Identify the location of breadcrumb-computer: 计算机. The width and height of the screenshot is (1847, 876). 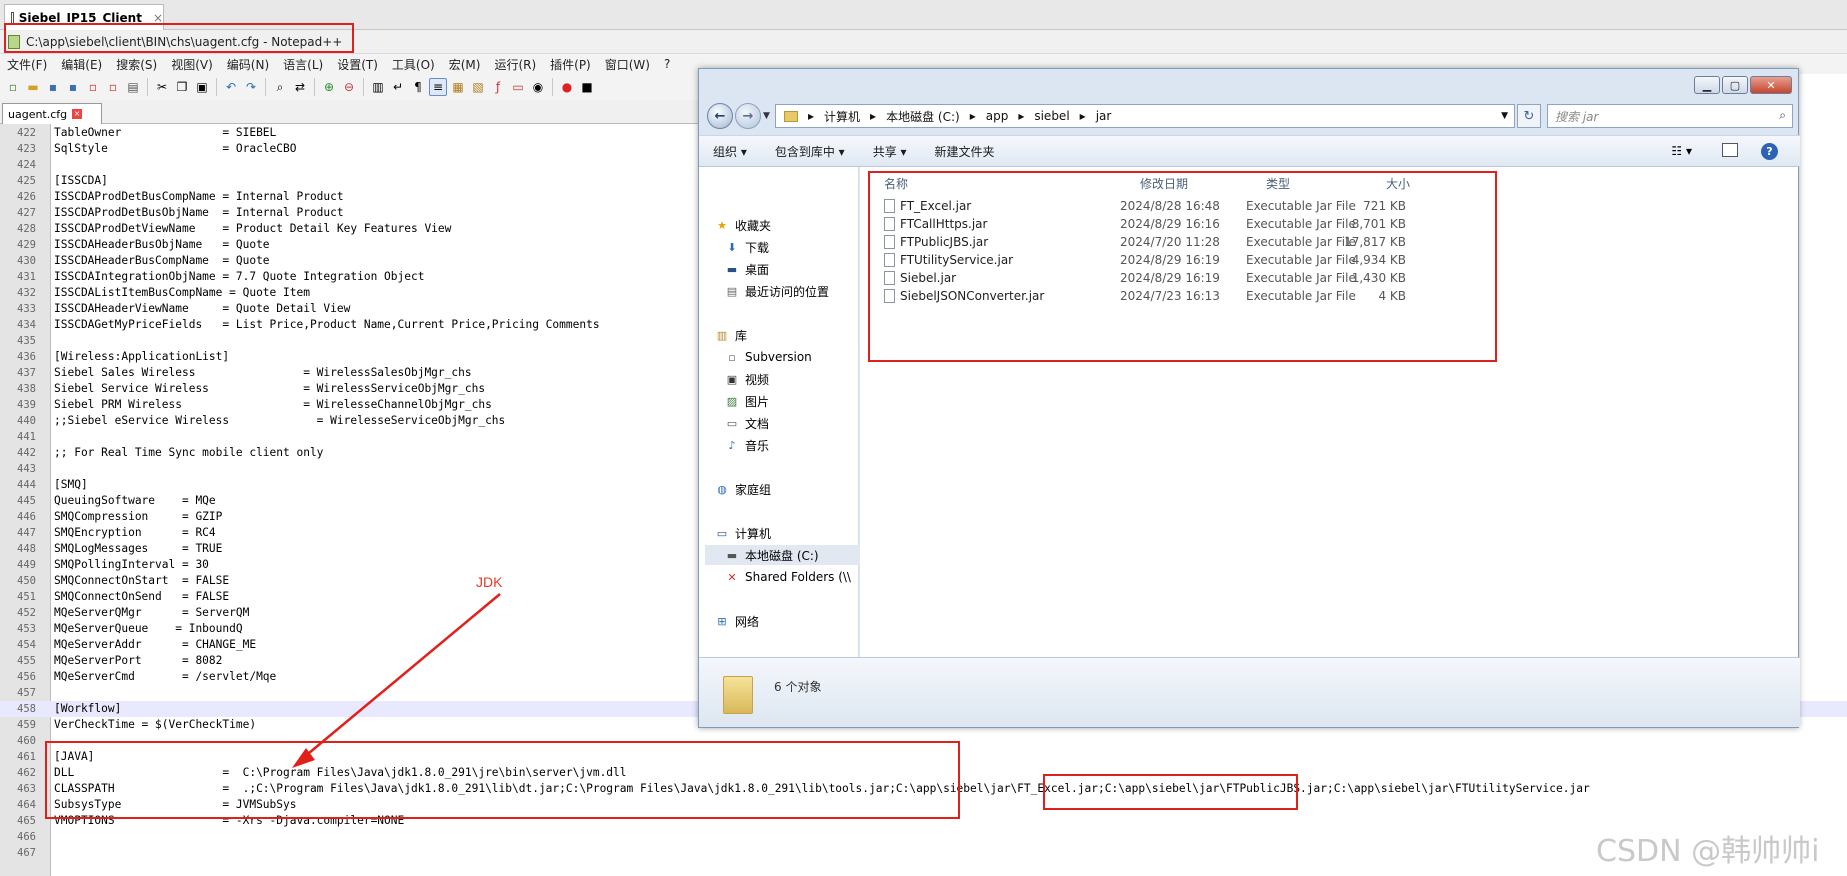
(842, 116).